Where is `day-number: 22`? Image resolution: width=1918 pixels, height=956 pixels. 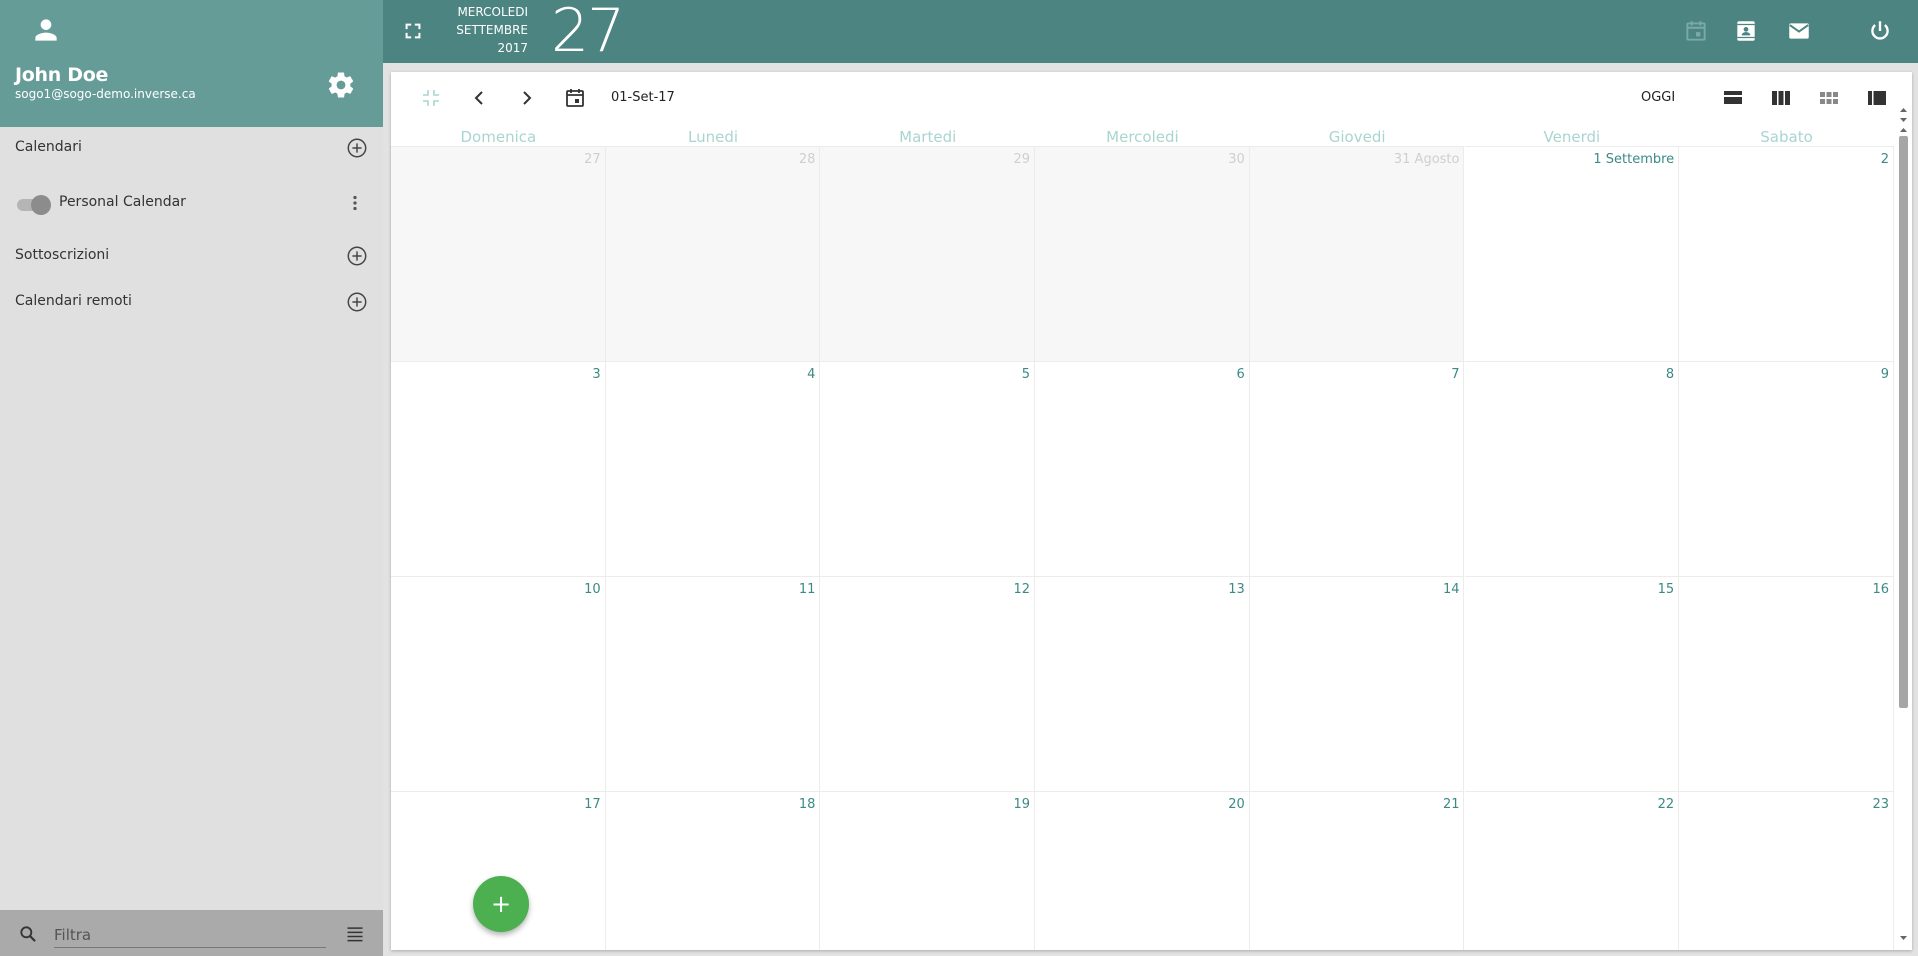
day-number: 22 is located at coordinates (1666, 804).